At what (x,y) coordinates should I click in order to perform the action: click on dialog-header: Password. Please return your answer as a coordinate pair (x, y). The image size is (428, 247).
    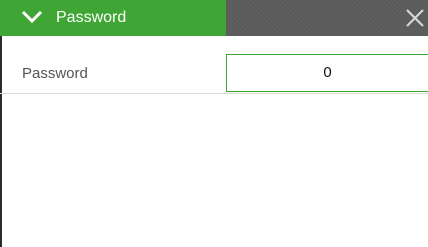
    Looking at the image, I should click on (214, 18).